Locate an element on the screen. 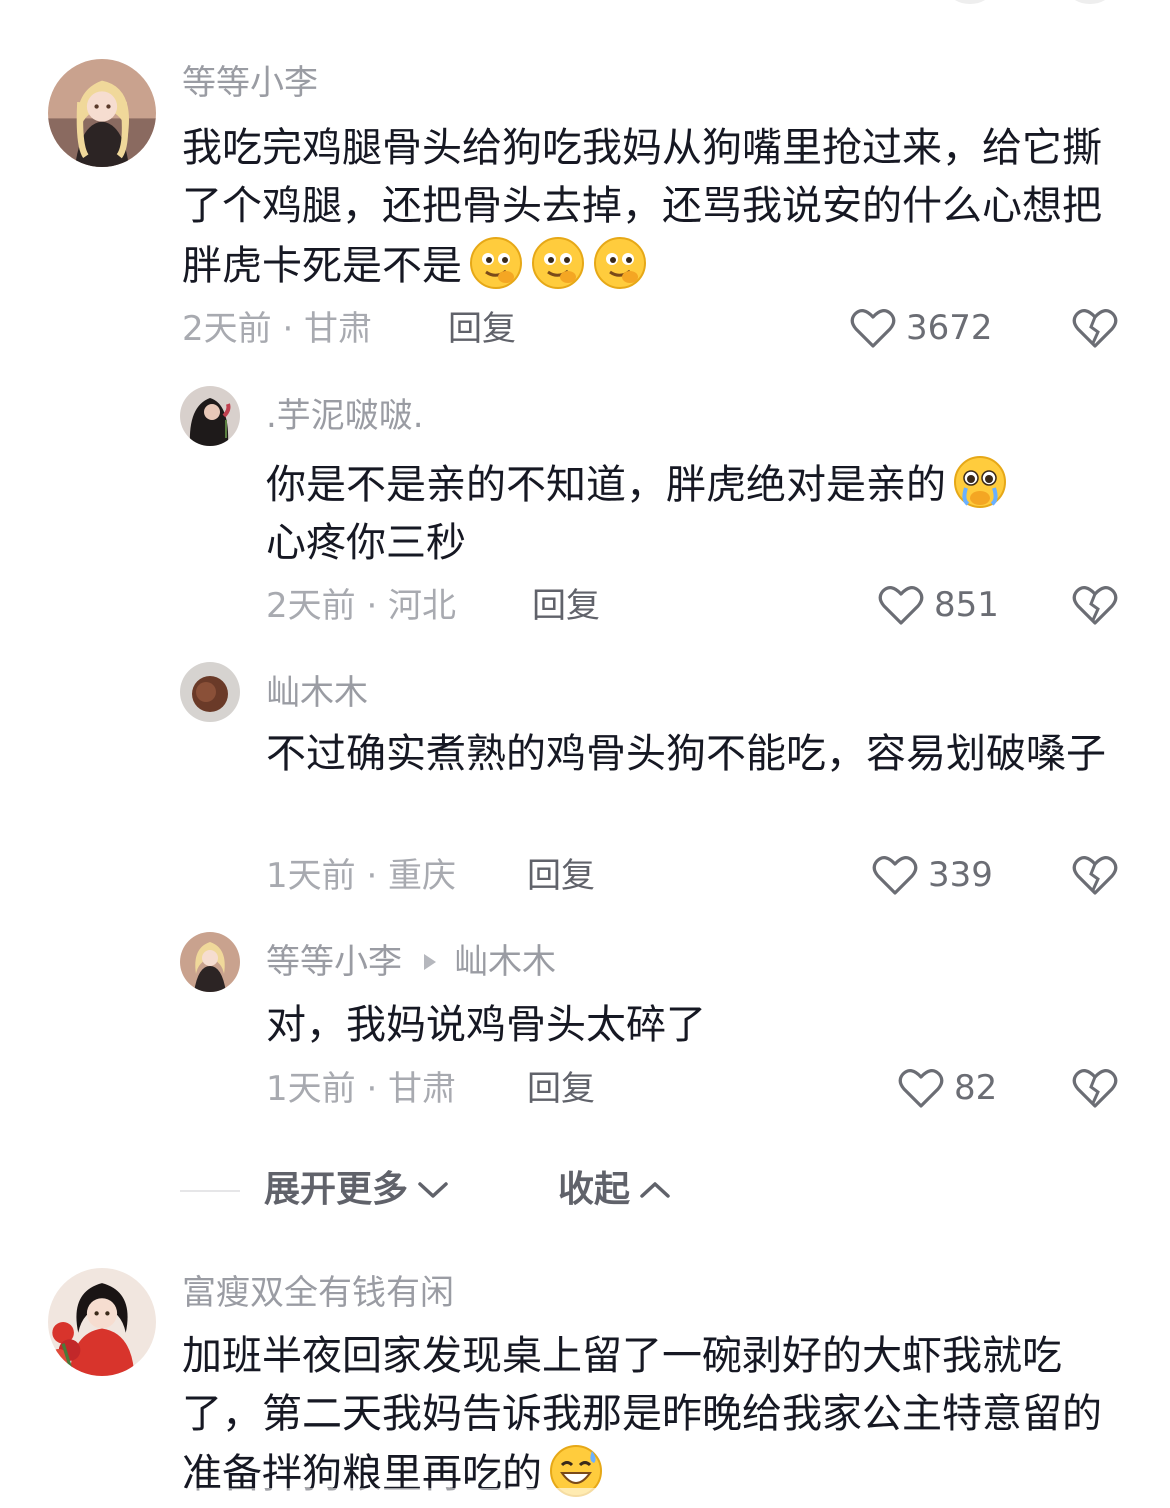  bottom-edge is located at coordinates (585, 1498).